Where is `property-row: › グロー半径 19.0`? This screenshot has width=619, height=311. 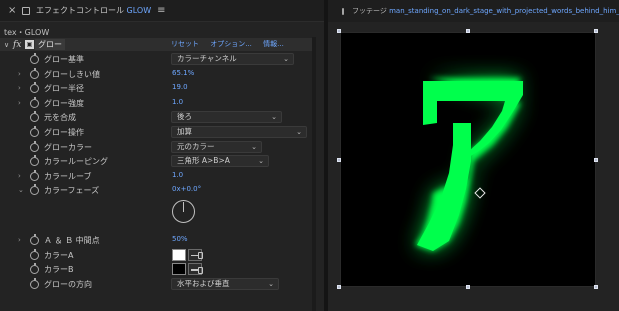 property-row: › グロー半径 19.0 is located at coordinates (156, 88).